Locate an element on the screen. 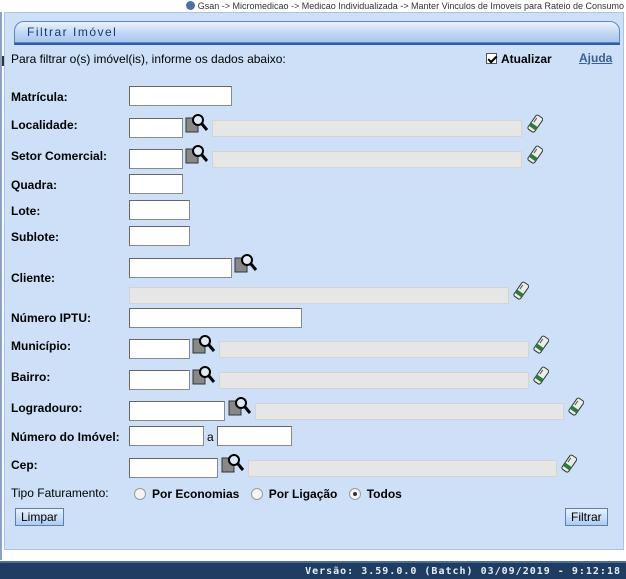  municipio-description is located at coordinates (374, 349).